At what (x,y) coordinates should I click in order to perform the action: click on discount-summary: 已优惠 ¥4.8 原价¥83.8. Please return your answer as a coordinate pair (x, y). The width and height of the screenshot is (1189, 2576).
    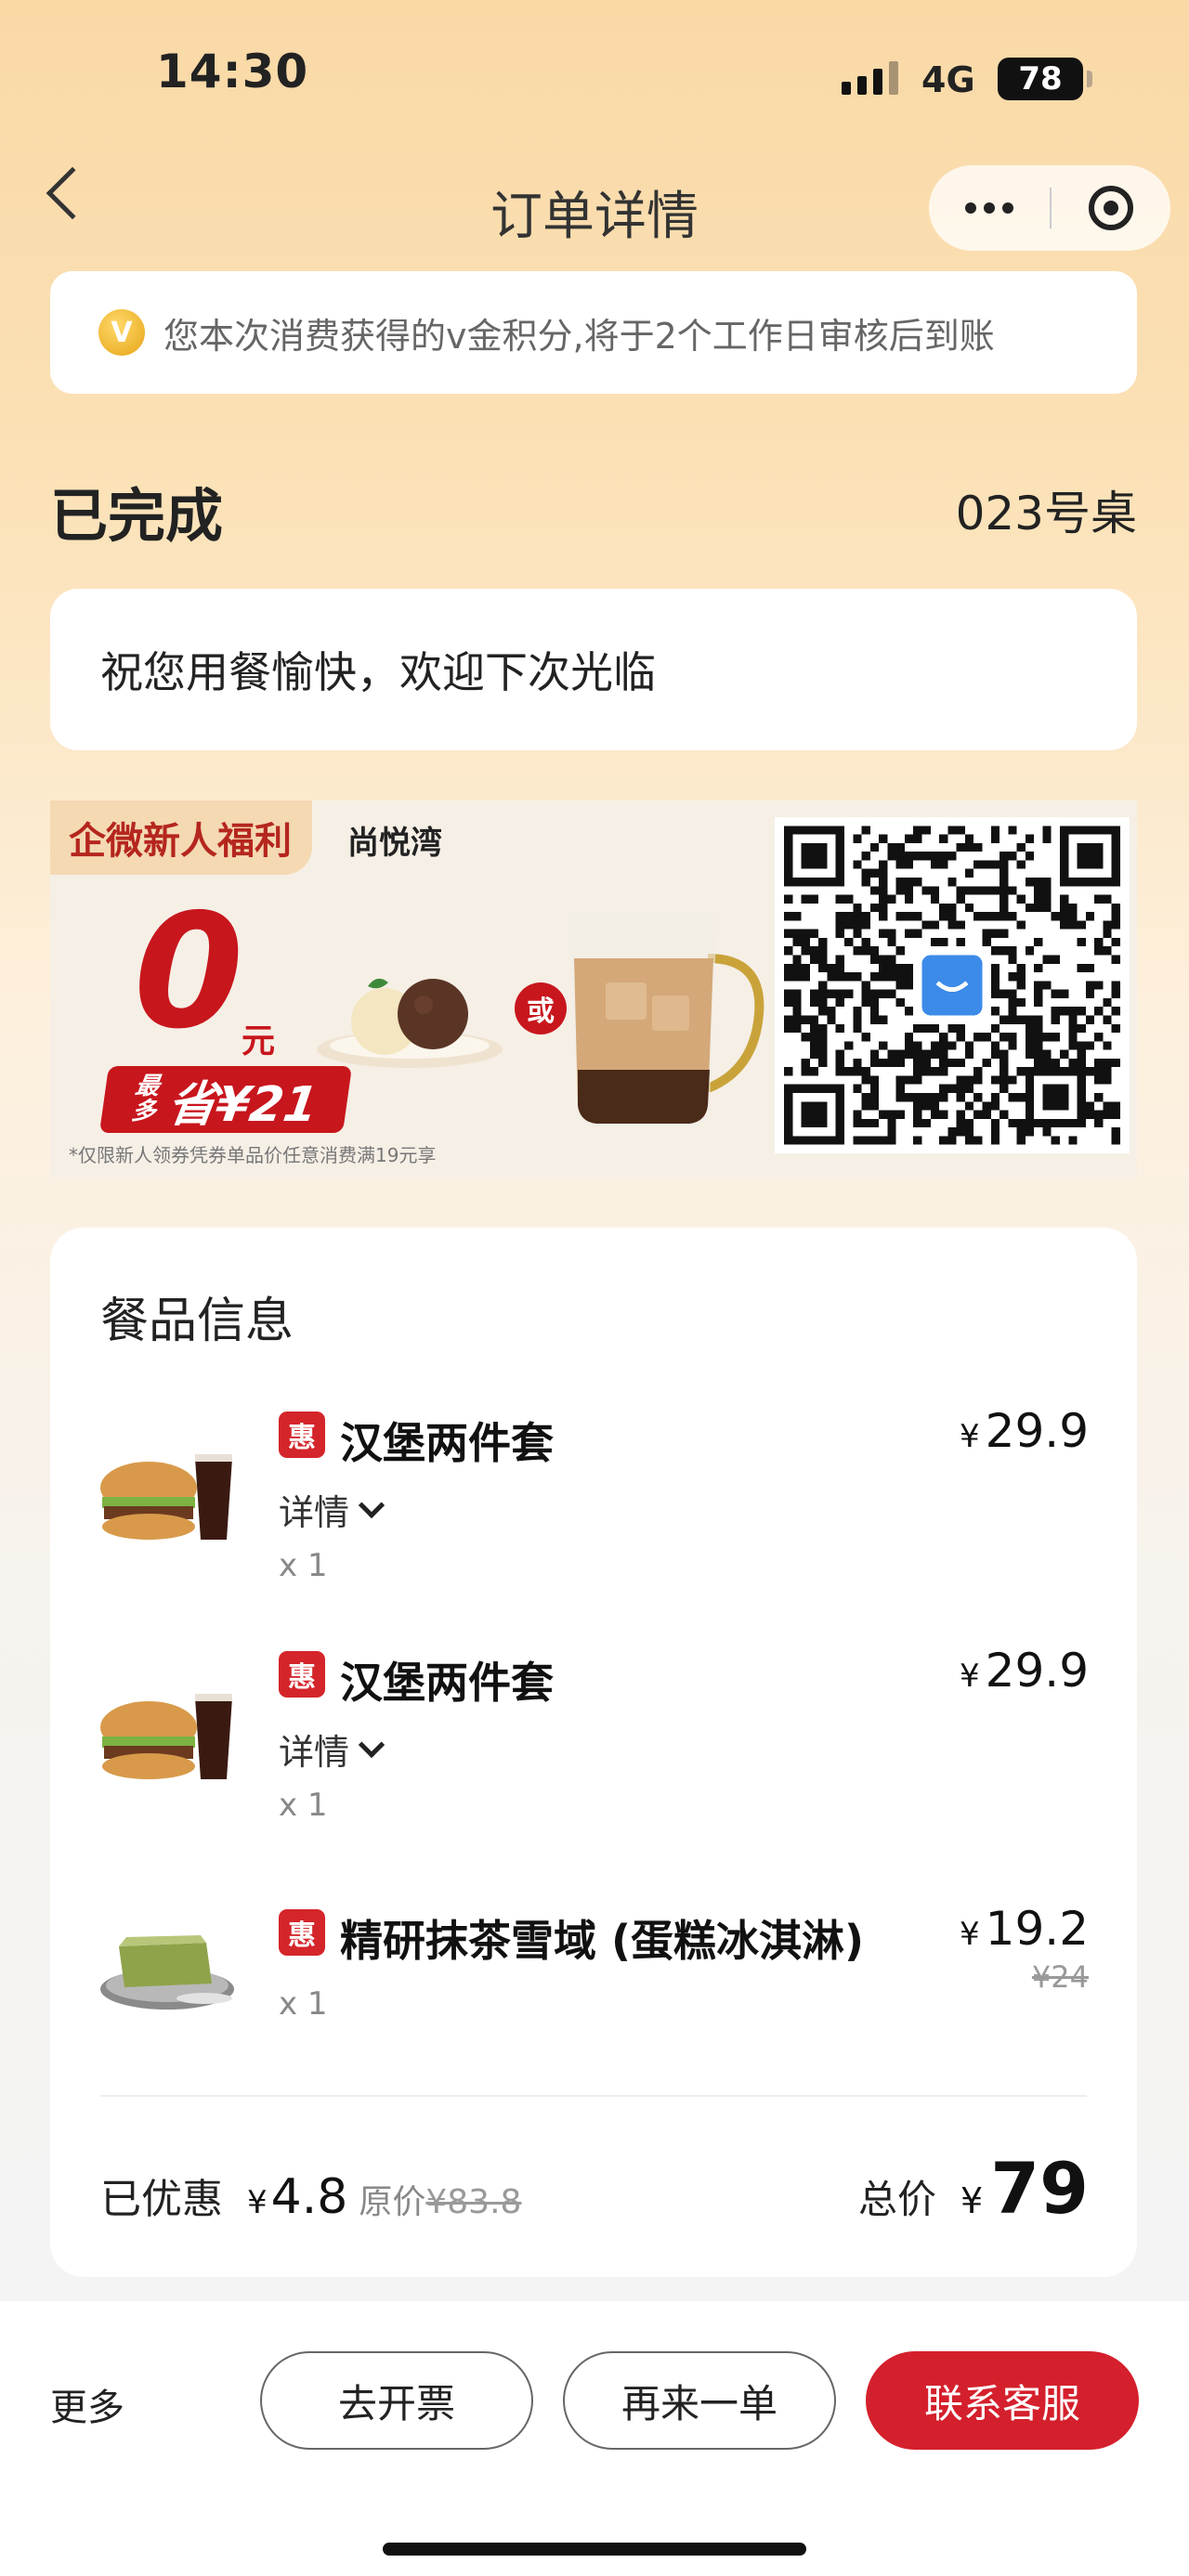
    Looking at the image, I should click on (310, 2195).